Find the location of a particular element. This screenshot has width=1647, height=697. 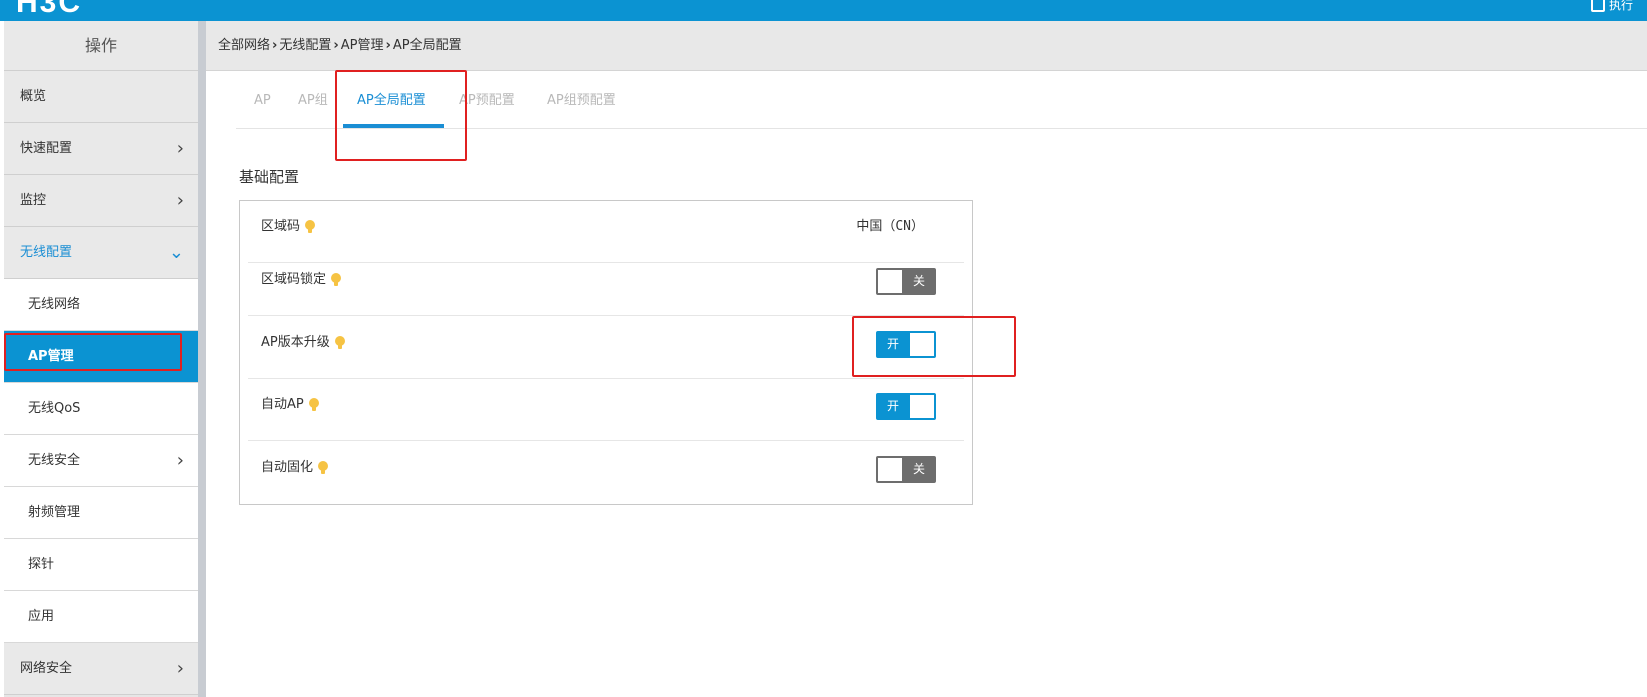

highlight-box-ap-management is located at coordinates (93, 352).